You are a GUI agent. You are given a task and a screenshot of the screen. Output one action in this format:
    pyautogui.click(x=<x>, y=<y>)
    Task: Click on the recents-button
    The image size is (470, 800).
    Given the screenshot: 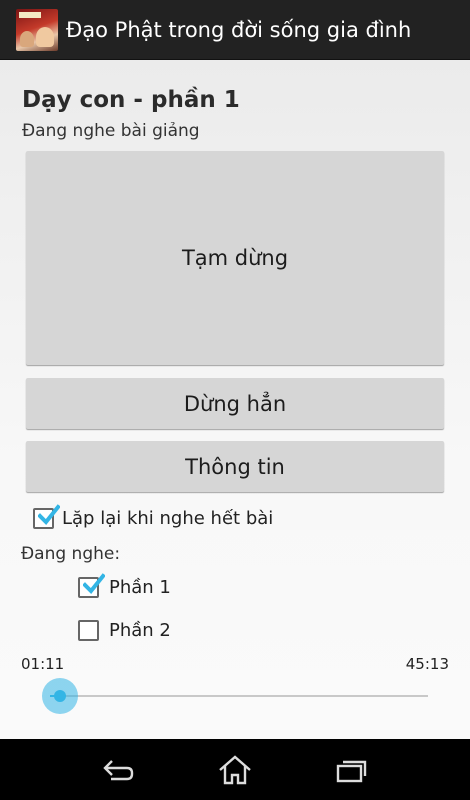 What is the action you would take?
    pyautogui.click(x=352, y=770)
    